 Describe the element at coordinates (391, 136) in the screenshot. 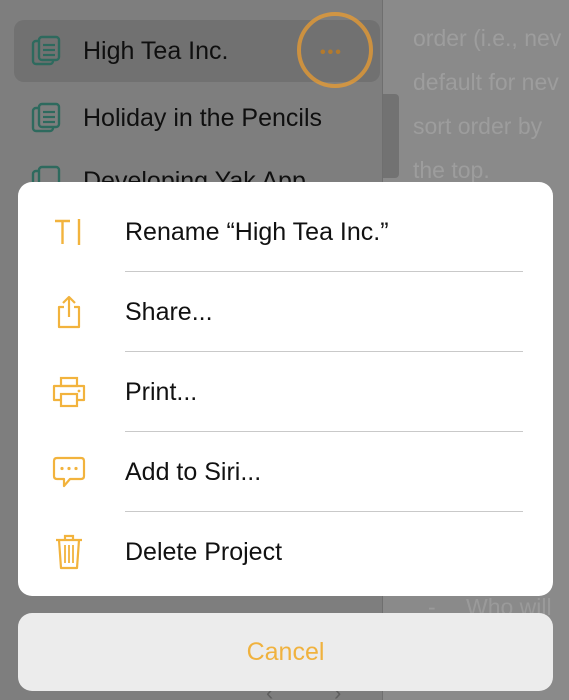

I see `sidebar-resize-handle` at that location.